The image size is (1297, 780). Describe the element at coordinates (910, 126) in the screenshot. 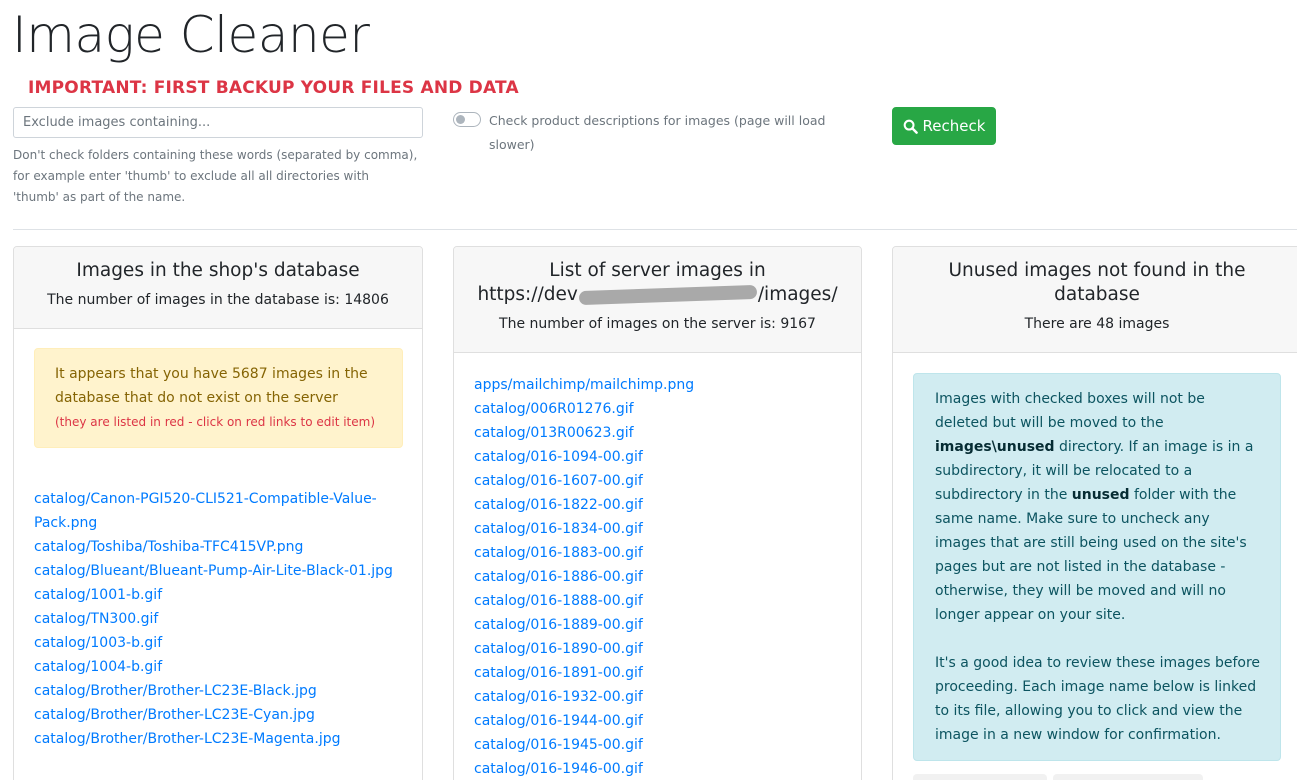

I see `search-icon` at that location.